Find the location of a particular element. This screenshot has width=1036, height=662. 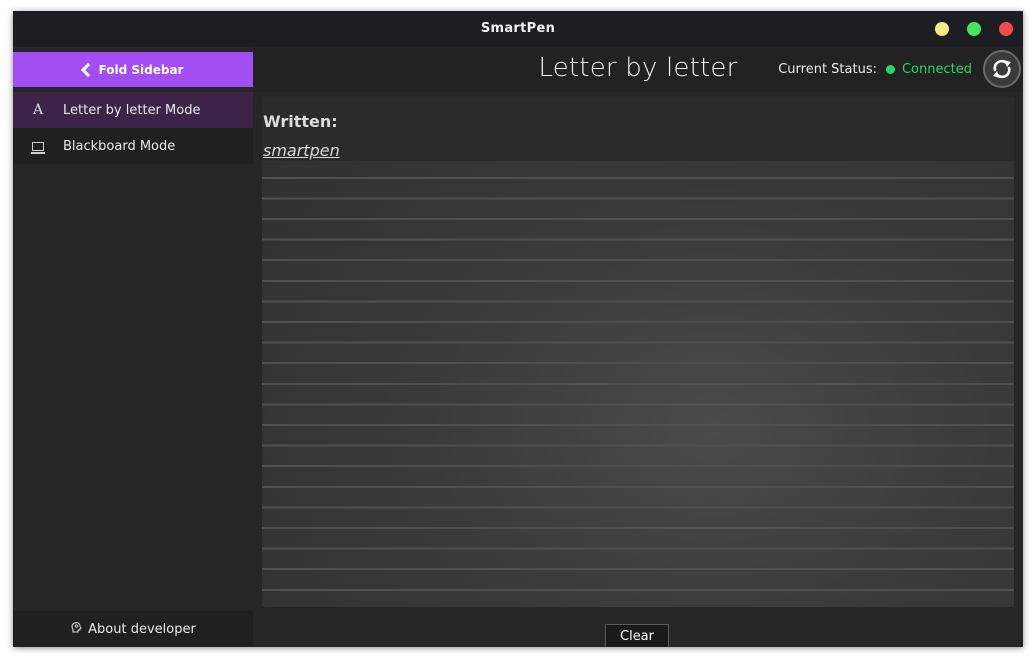

written-label: Written: is located at coordinates (300, 121).